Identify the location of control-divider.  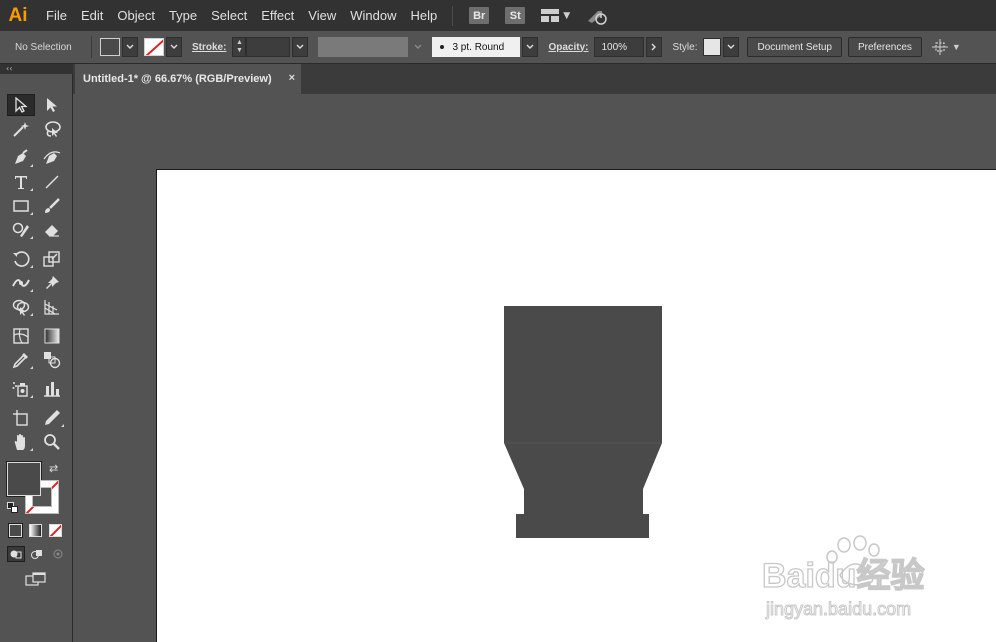
(91, 47).